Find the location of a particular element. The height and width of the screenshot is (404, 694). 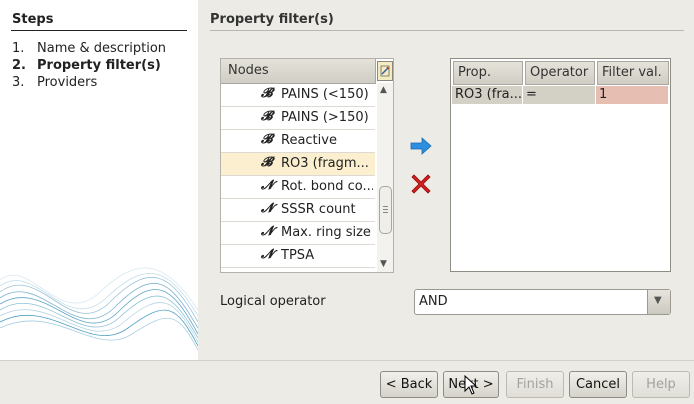

cell-value: = is located at coordinates (531, 94).